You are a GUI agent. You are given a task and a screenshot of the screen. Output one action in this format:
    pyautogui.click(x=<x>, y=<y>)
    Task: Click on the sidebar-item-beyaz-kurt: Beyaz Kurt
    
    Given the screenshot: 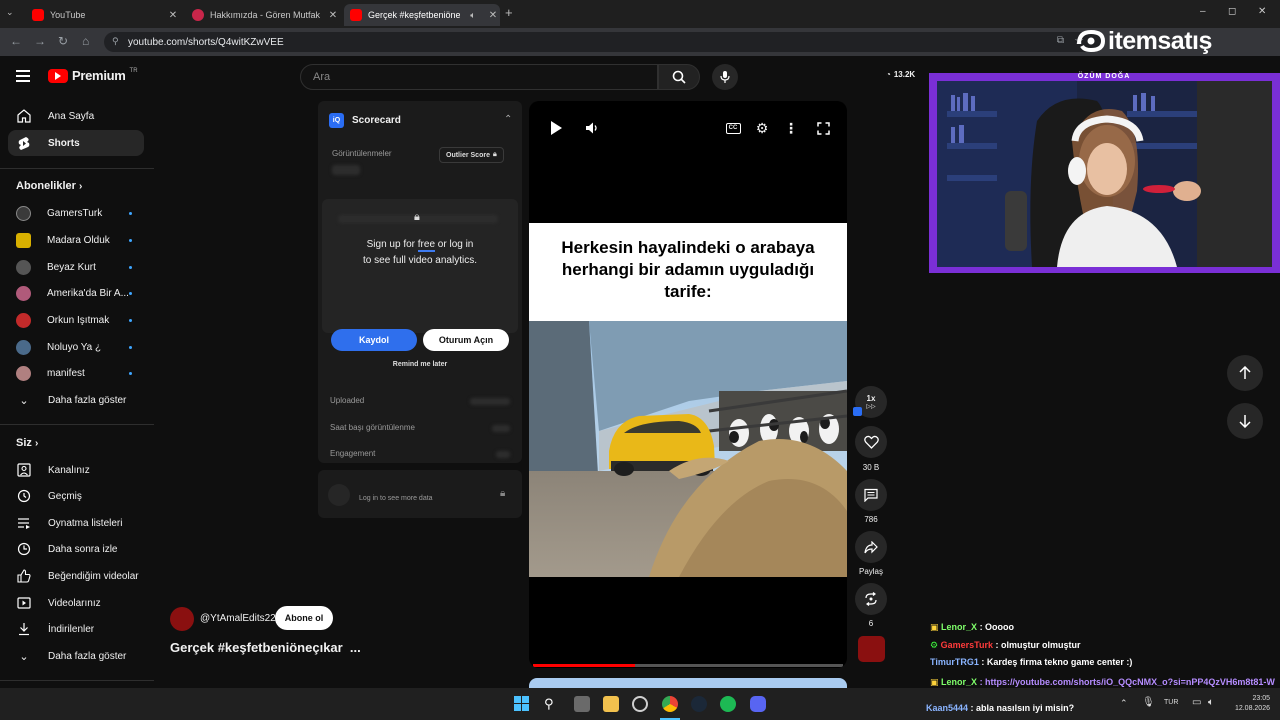 What is the action you would take?
    pyautogui.click(x=76, y=267)
    